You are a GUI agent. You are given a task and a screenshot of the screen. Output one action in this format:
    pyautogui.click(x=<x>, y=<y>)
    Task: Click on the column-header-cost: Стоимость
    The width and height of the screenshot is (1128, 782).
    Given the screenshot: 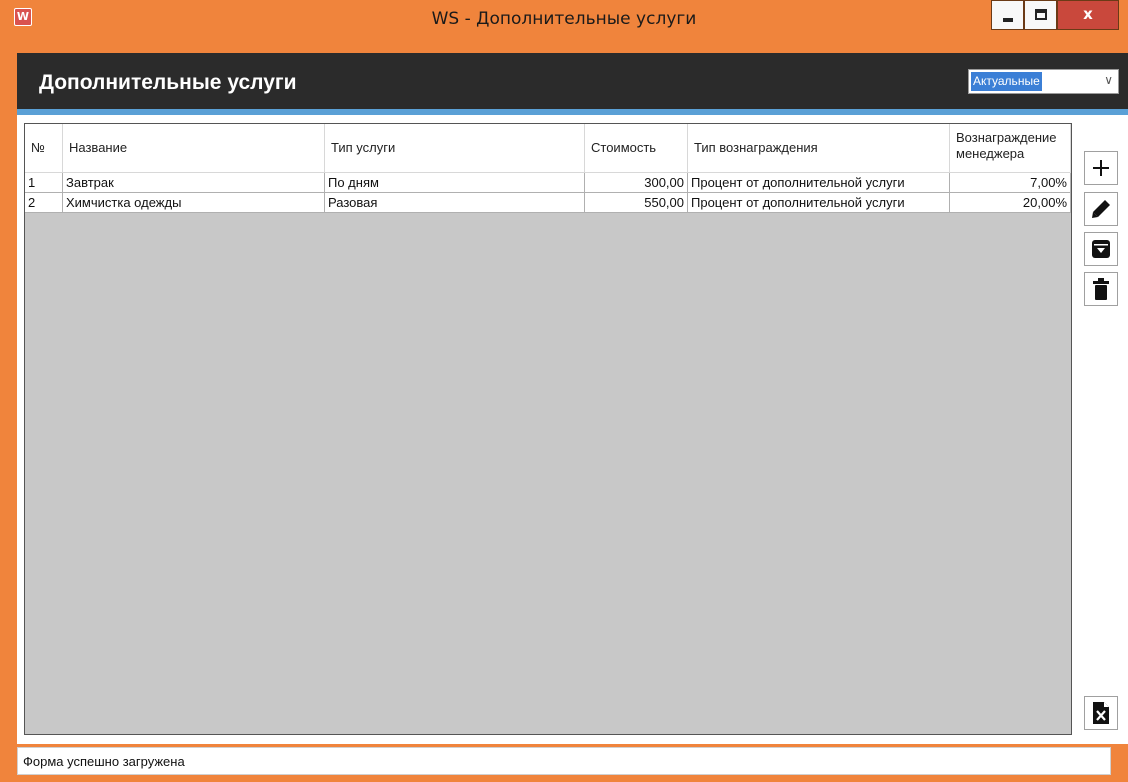 What is the action you would take?
    pyautogui.click(x=636, y=148)
    